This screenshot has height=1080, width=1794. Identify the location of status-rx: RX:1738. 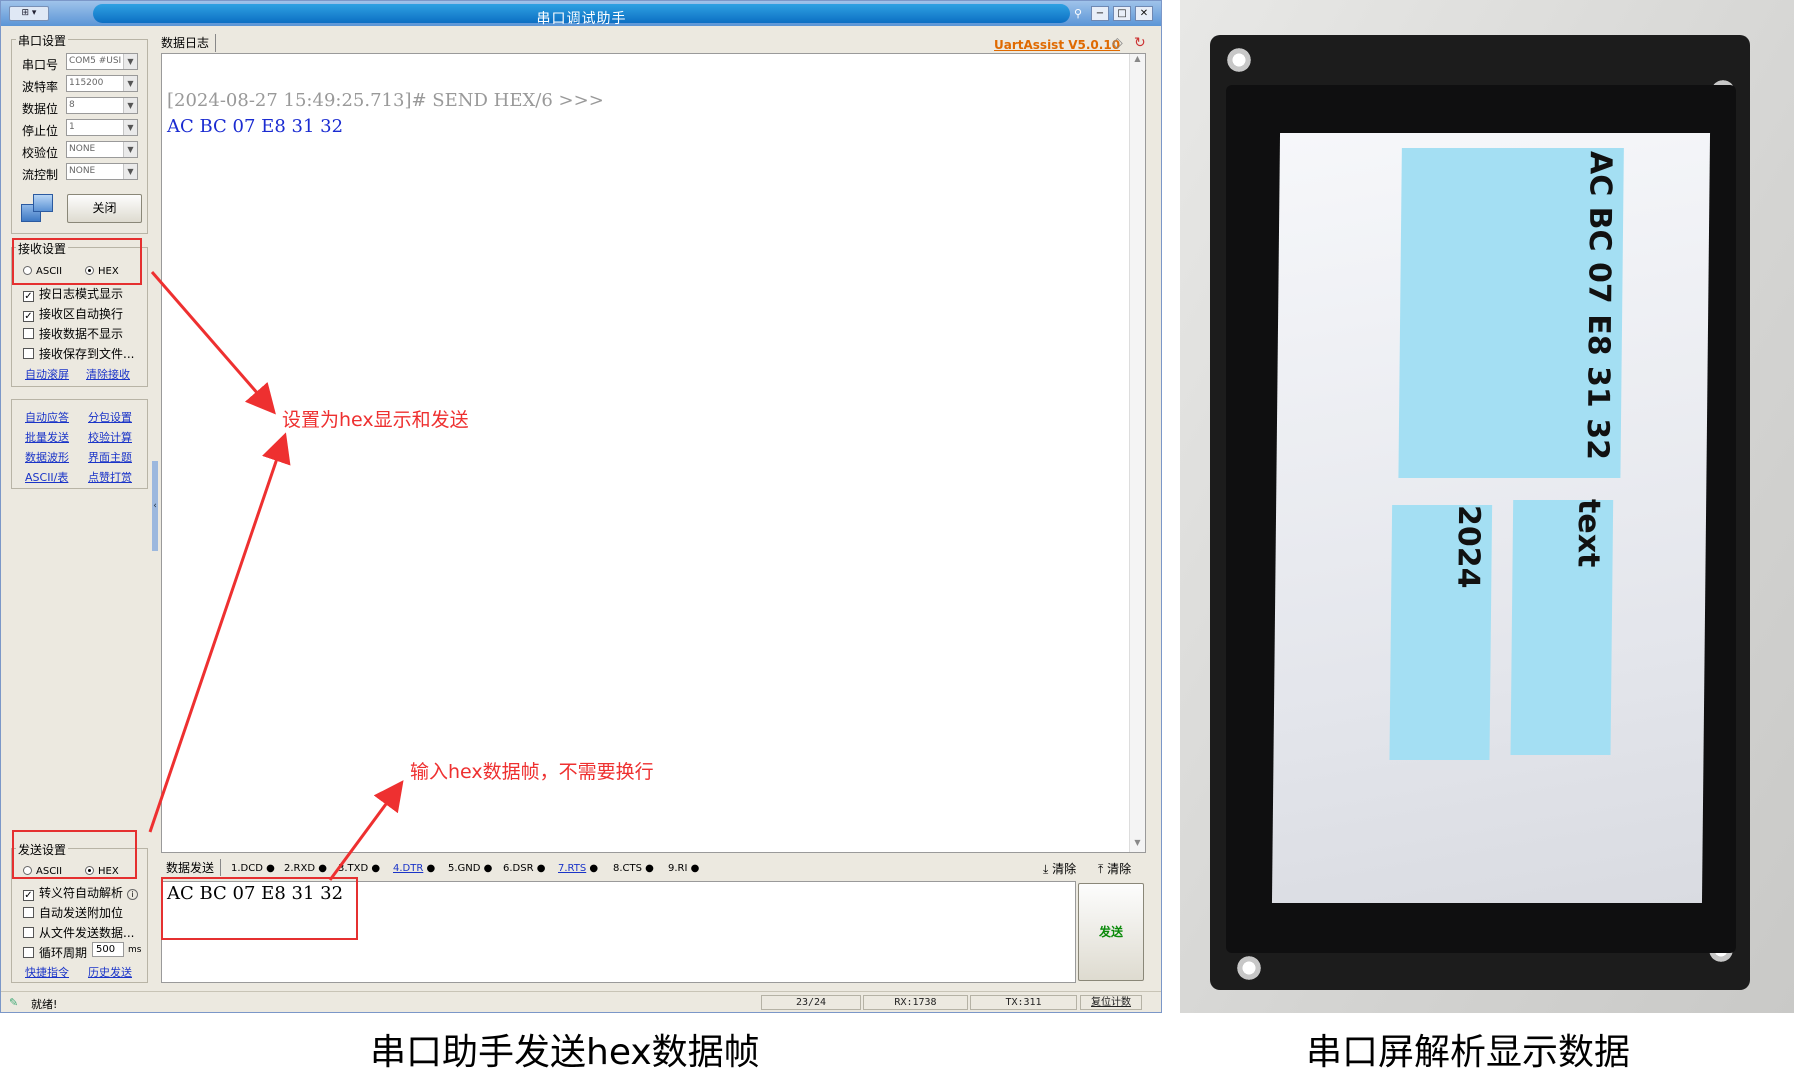
(915, 1002).